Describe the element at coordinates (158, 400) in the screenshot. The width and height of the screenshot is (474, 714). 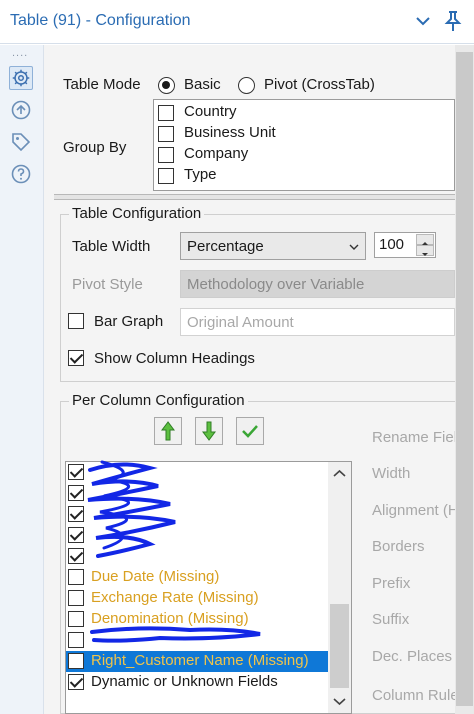
I see `per-column-legend: Per Column Configuration` at that location.